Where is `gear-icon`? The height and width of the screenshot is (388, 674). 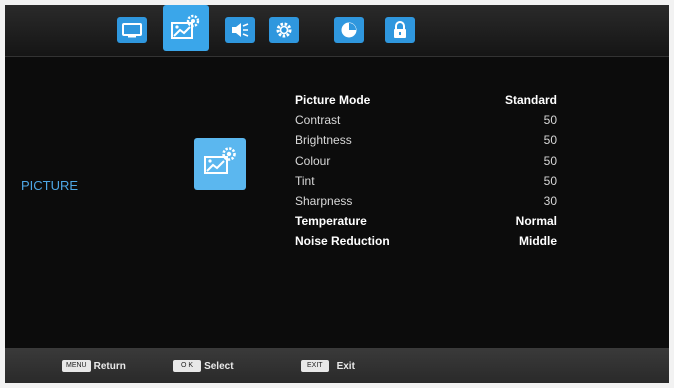 gear-icon is located at coordinates (284, 30).